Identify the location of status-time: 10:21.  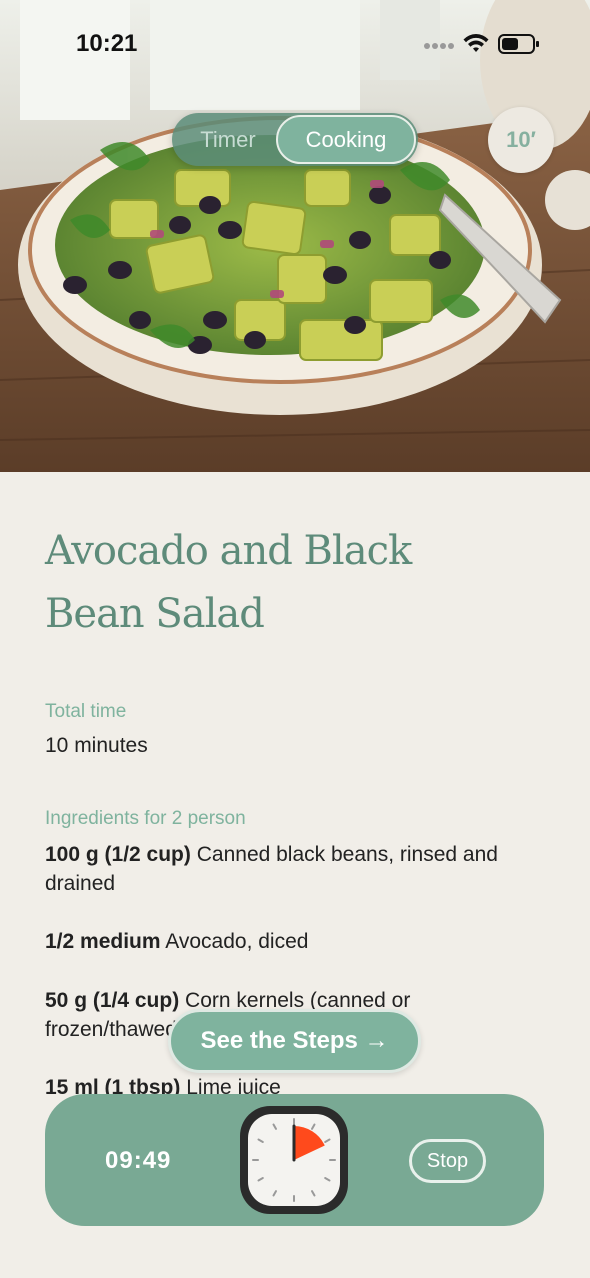
(107, 43).